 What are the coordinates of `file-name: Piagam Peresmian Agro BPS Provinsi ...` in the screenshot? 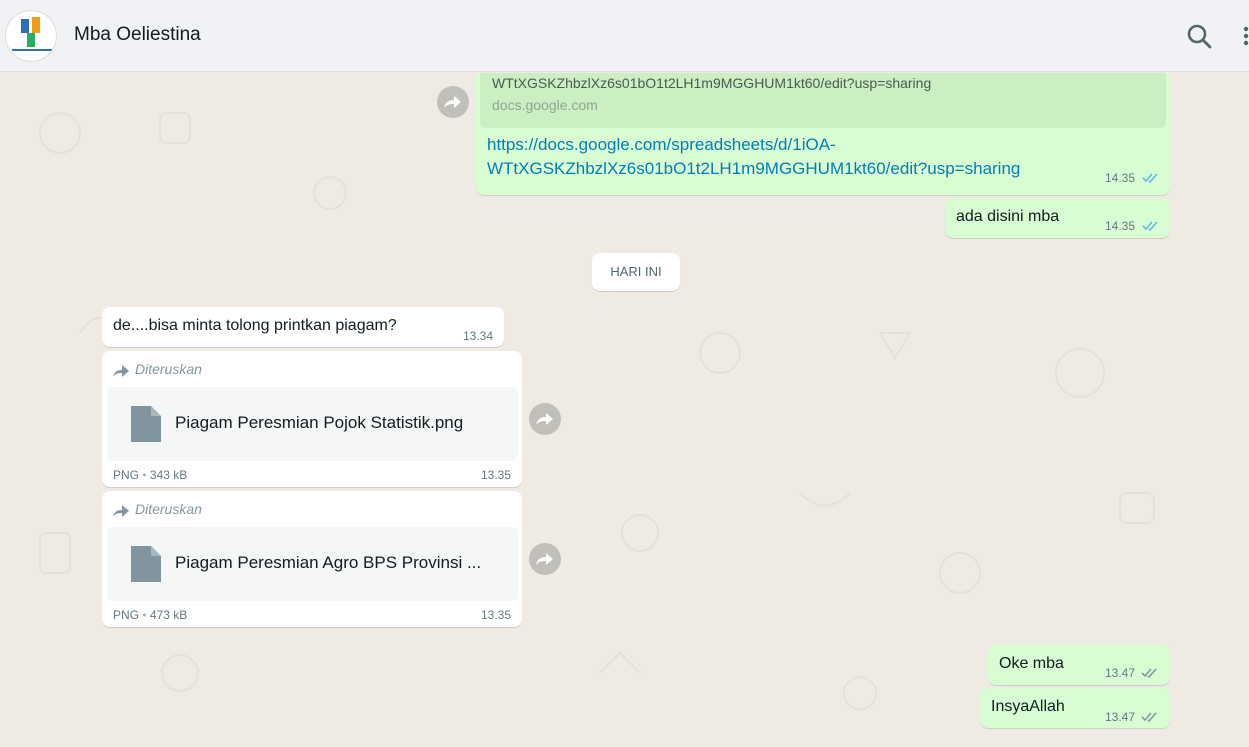 It's located at (328, 562).